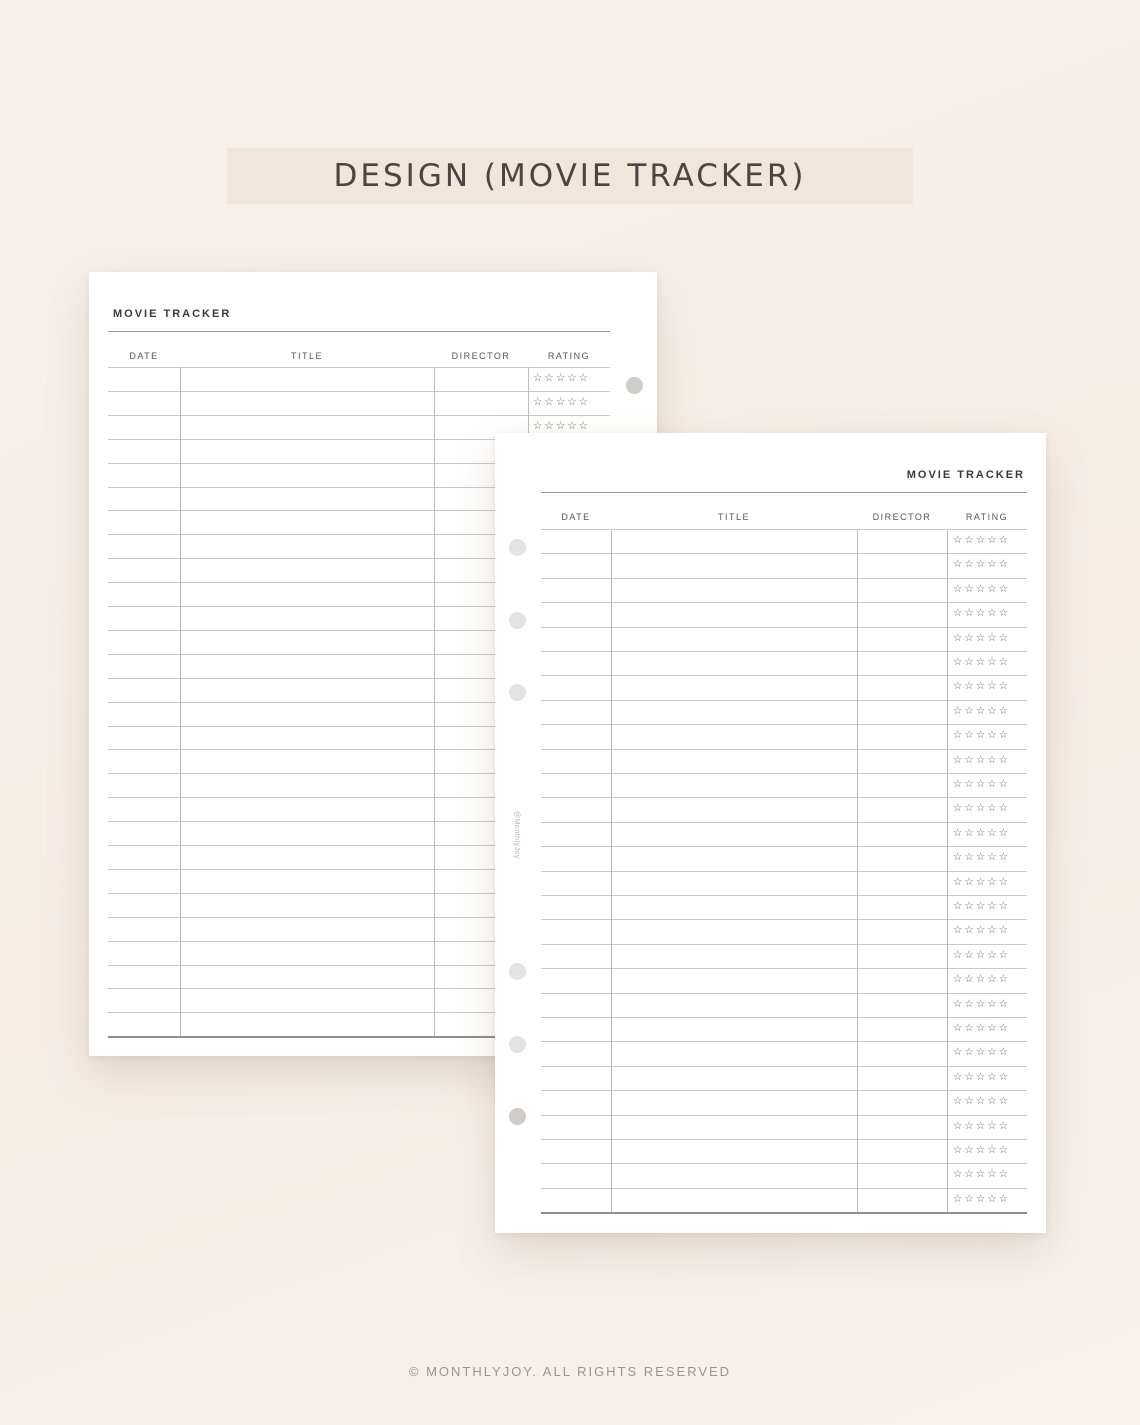  What do you see at coordinates (306, 356) in the screenshot?
I see `back-col-title: TITLE` at bounding box center [306, 356].